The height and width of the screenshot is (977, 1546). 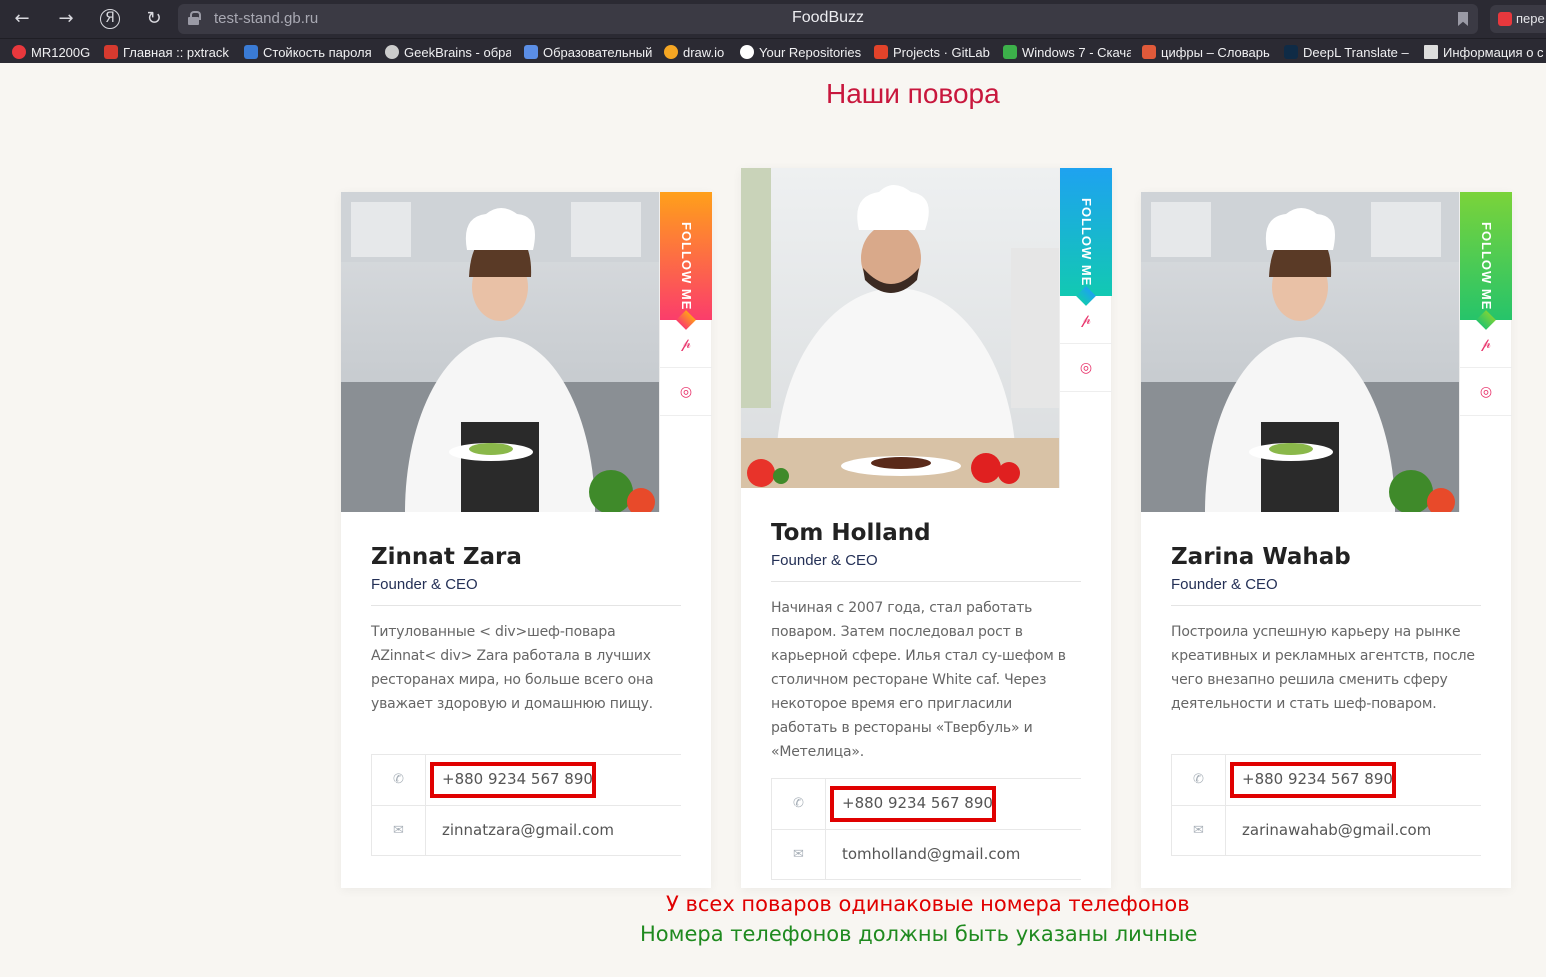 I want to click on email-row: ✉ zarinawahab@gmail.com, so click(x=1326, y=830).